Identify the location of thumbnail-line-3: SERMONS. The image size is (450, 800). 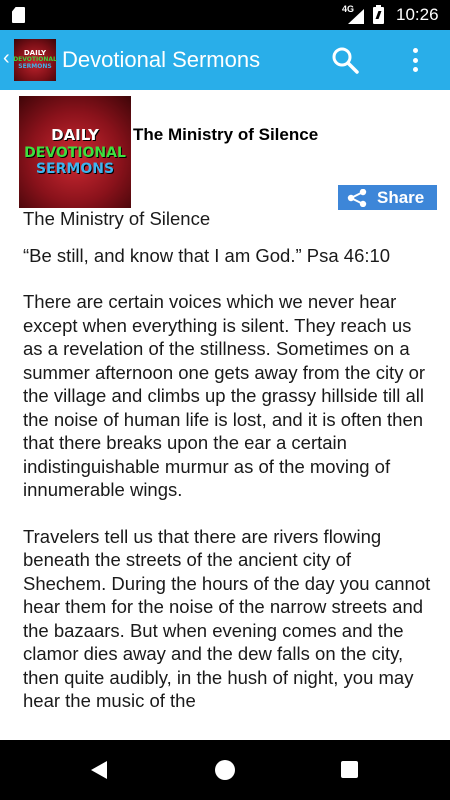
(75, 168).